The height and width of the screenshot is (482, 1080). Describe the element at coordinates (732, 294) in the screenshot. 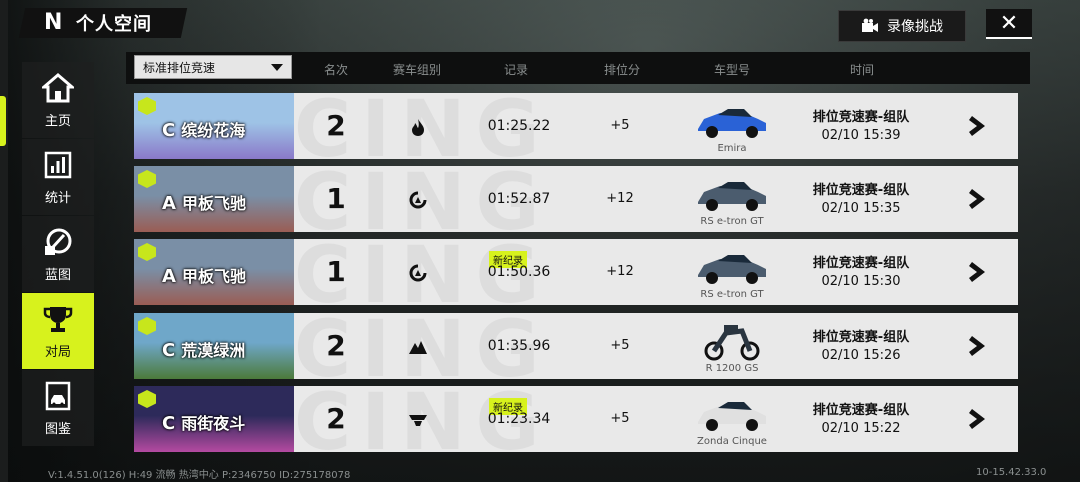

I see `car-model-name: RS e-tron GT` at that location.